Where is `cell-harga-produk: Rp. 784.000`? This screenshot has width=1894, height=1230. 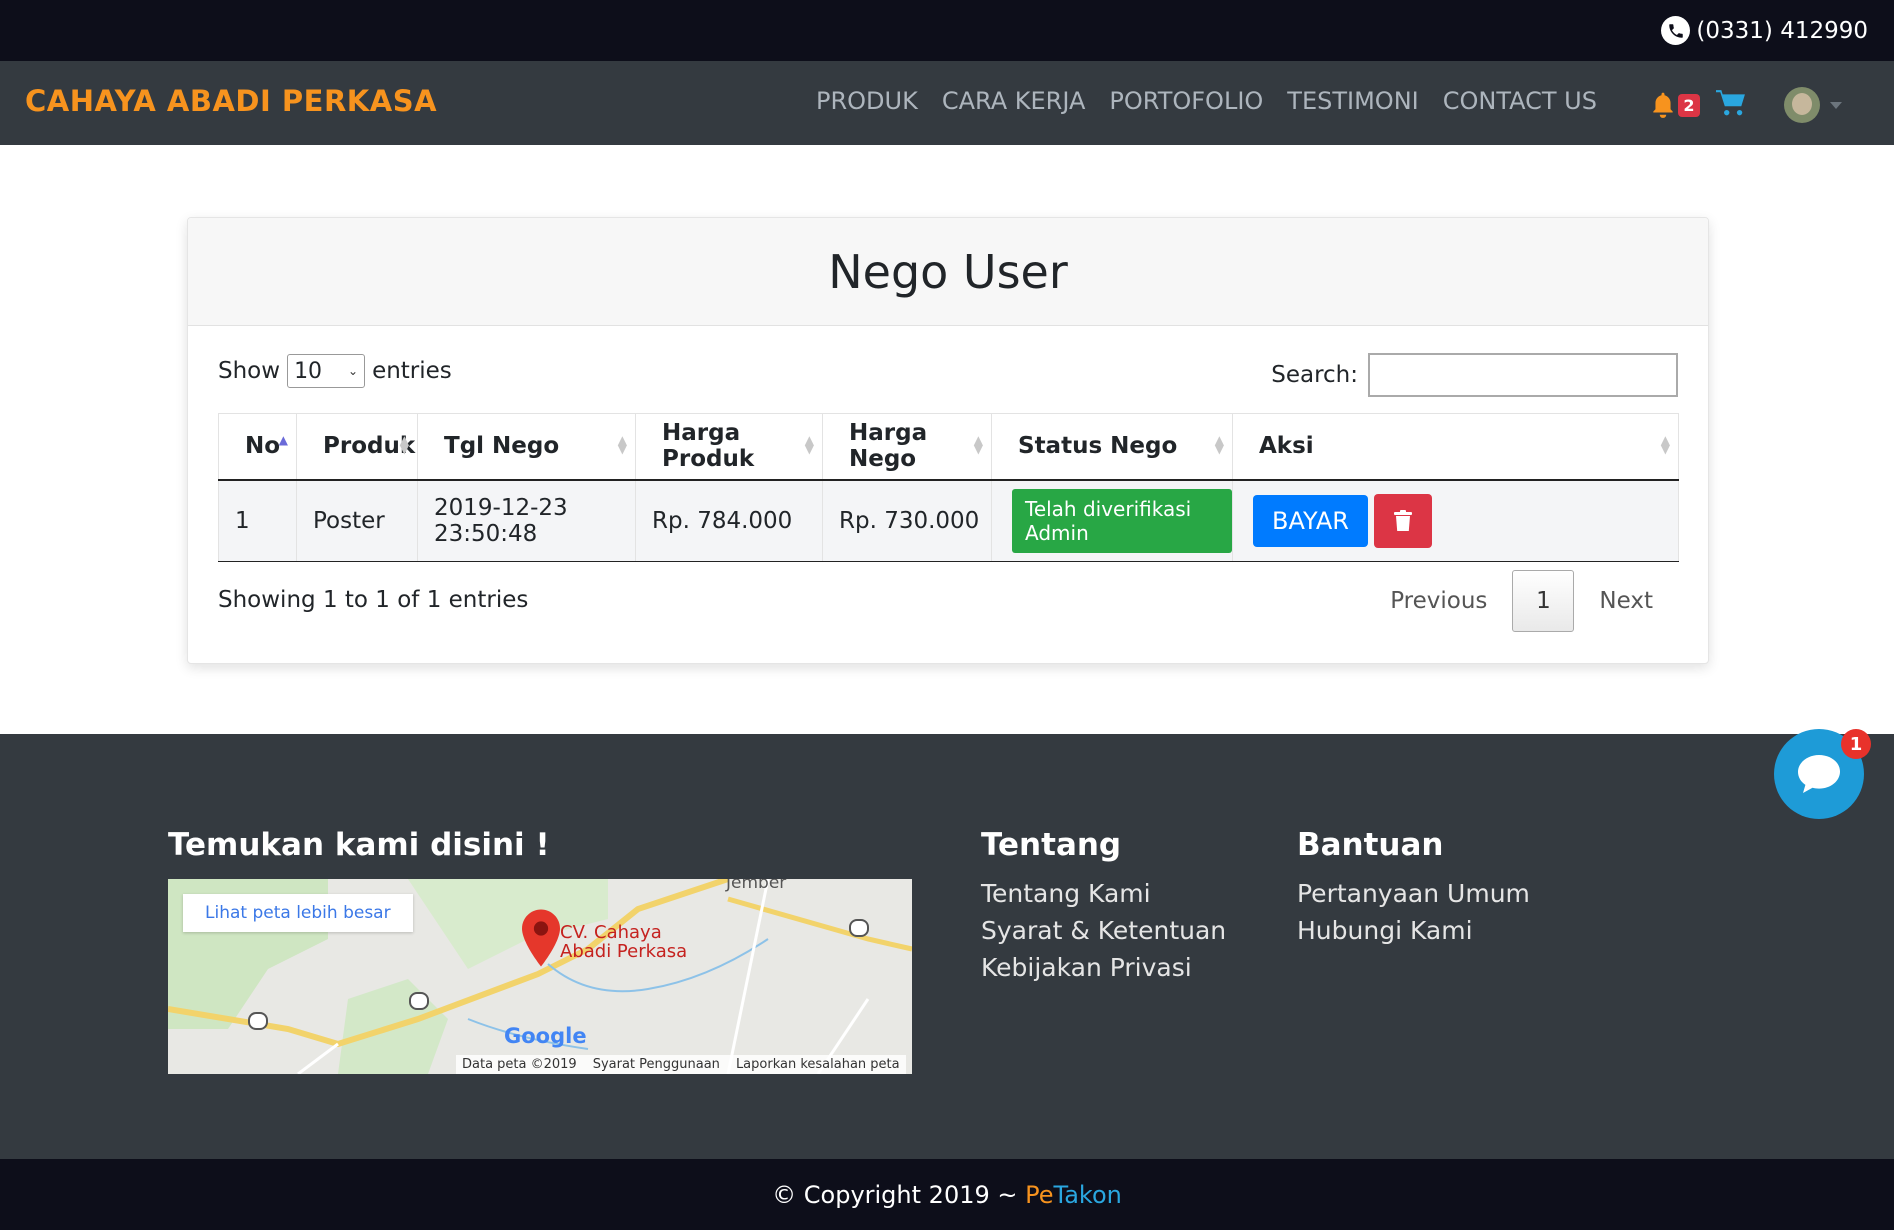 cell-harga-produk: Rp. 784.000 is located at coordinates (729, 520).